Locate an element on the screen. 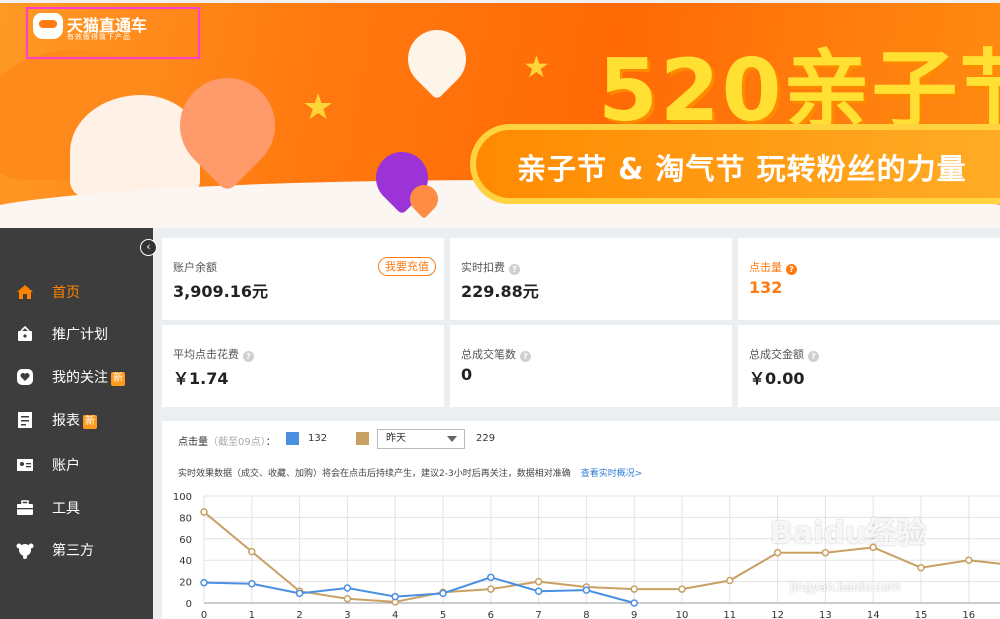  heart-icon is located at coordinates (25, 377).